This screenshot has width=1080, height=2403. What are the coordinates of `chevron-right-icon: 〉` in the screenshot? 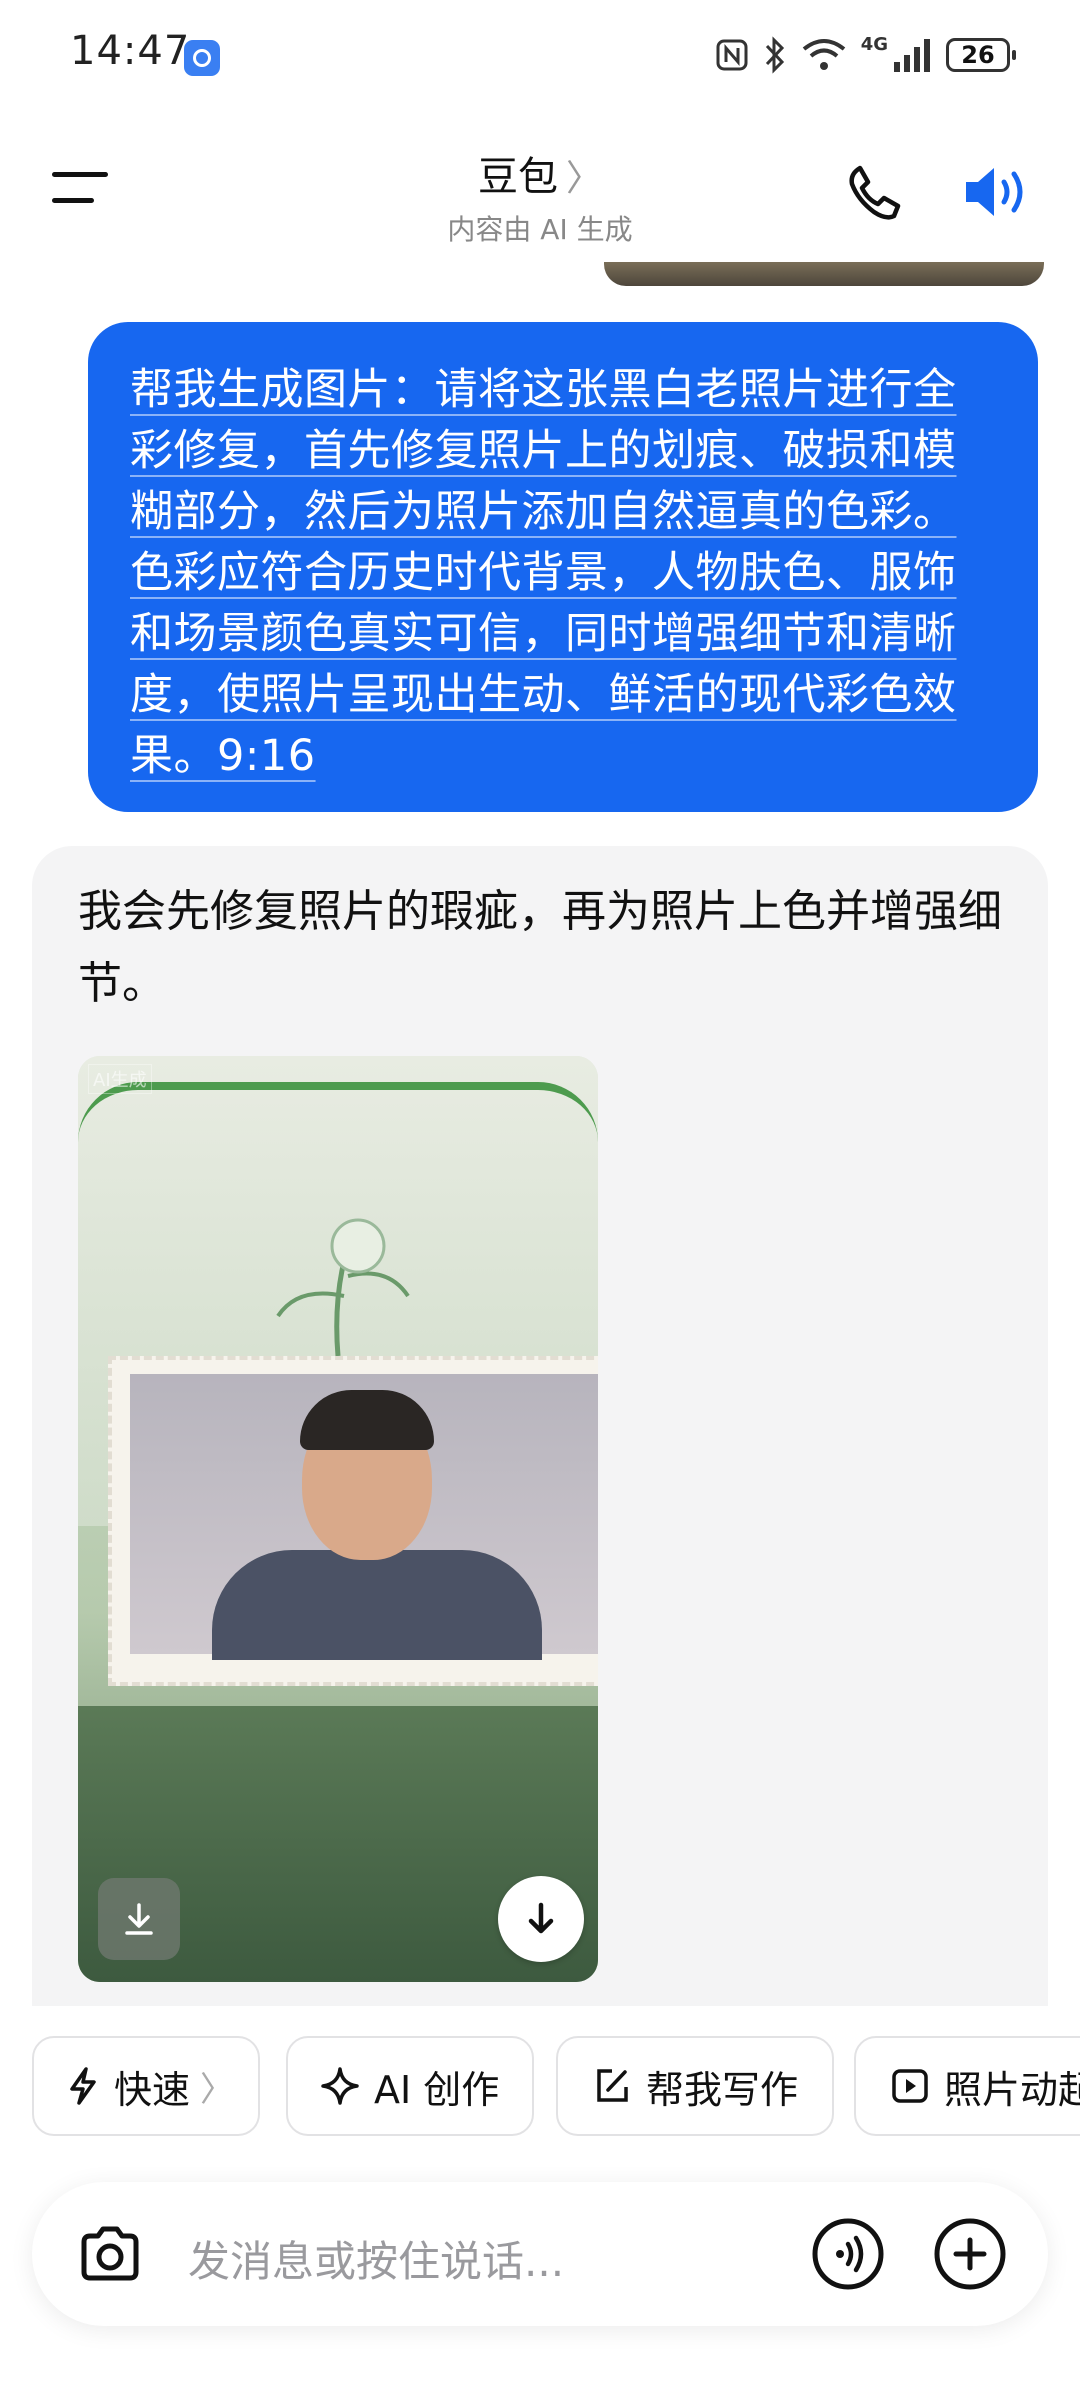 It's located at (217, 2089).